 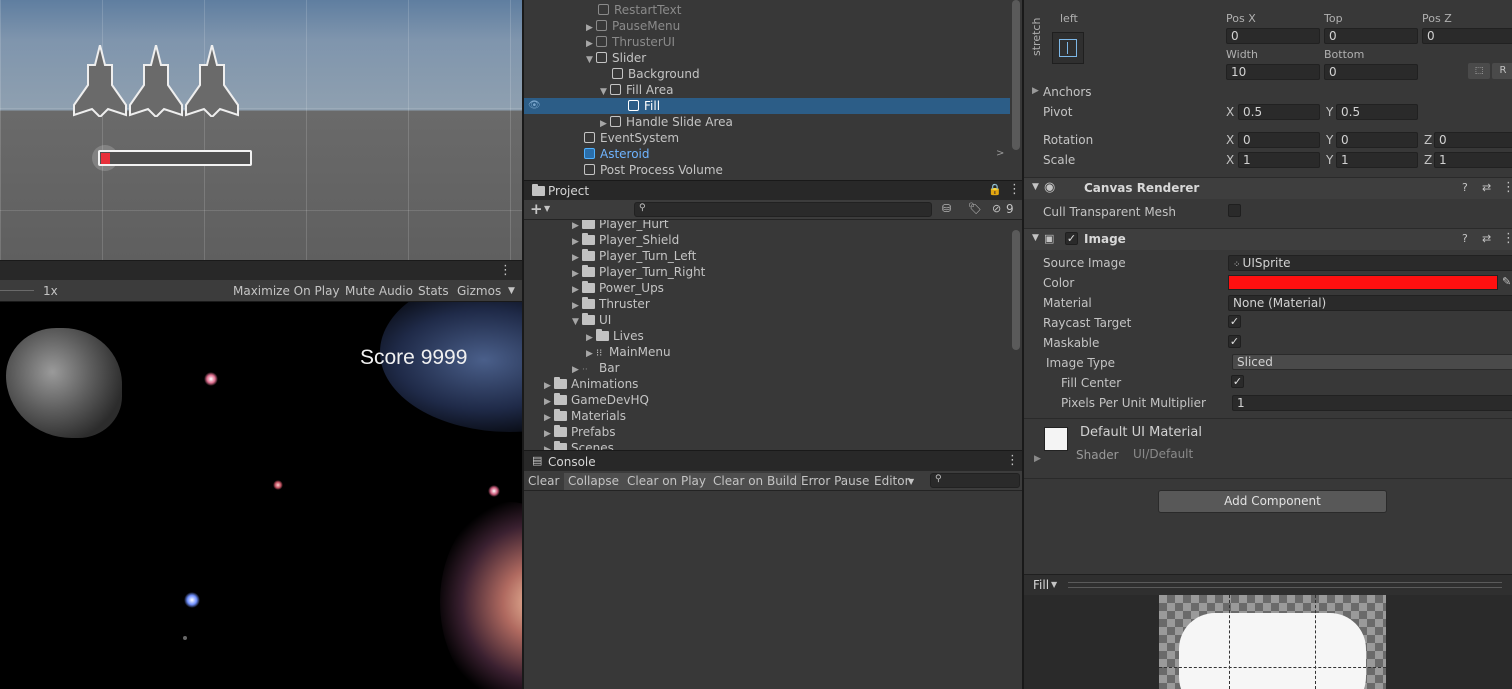 I want to click on console-search-input: ⚲, so click(x=975, y=480).